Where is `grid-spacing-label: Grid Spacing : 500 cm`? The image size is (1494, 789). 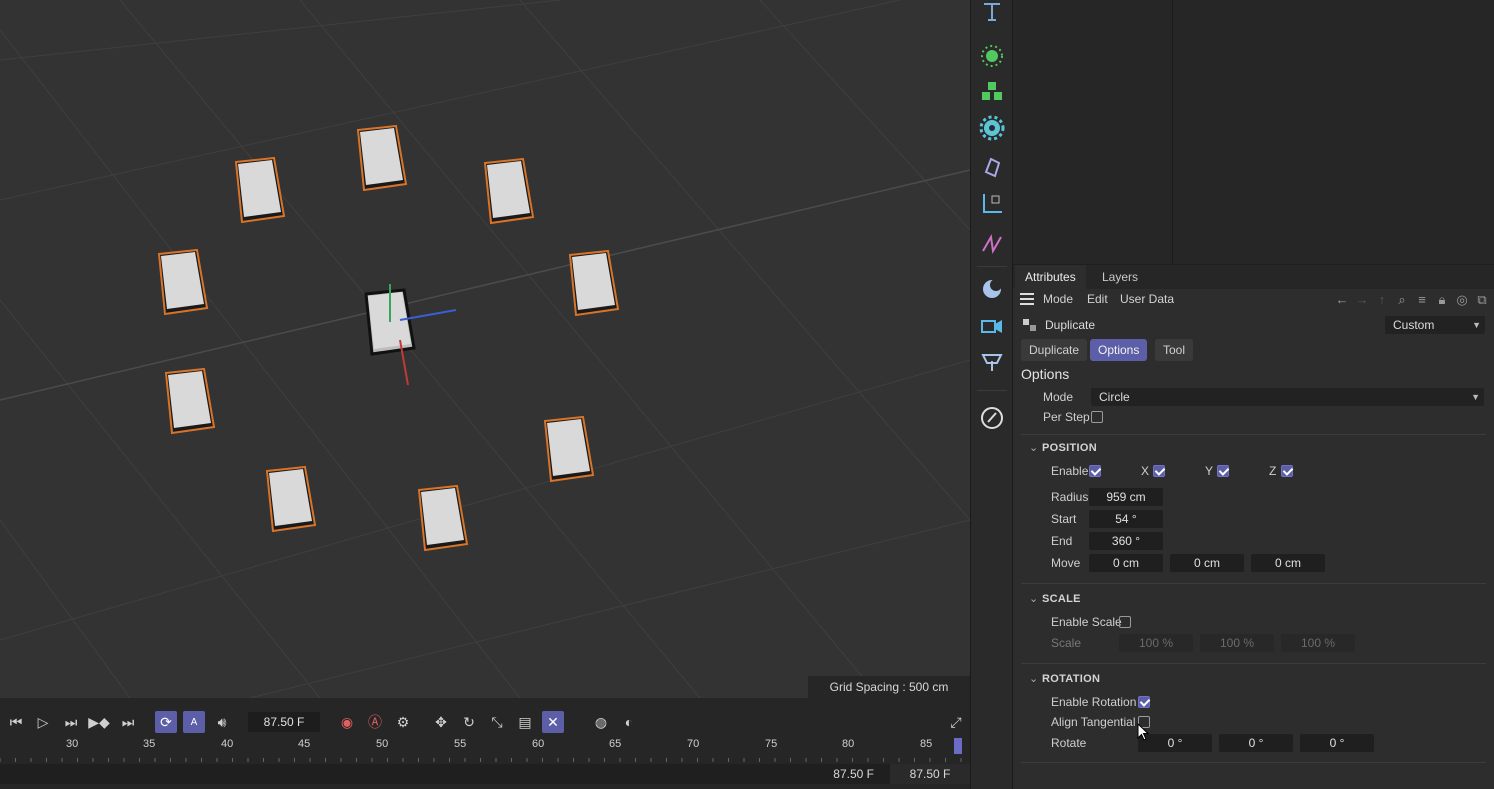 grid-spacing-label: Grid Spacing : 500 cm is located at coordinates (889, 687).